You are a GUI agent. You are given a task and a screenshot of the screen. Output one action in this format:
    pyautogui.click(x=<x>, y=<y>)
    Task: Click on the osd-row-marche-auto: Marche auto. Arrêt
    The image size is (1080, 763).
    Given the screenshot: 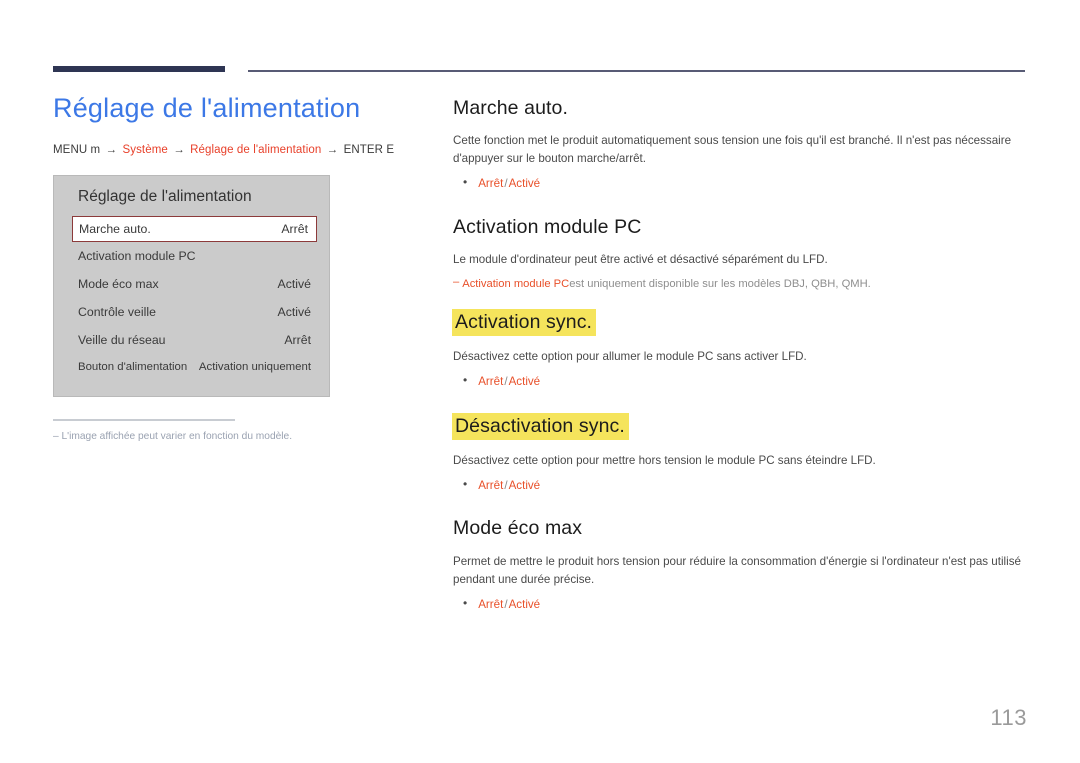 What is the action you would take?
    pyautogui.click(x=194, y=229)
    